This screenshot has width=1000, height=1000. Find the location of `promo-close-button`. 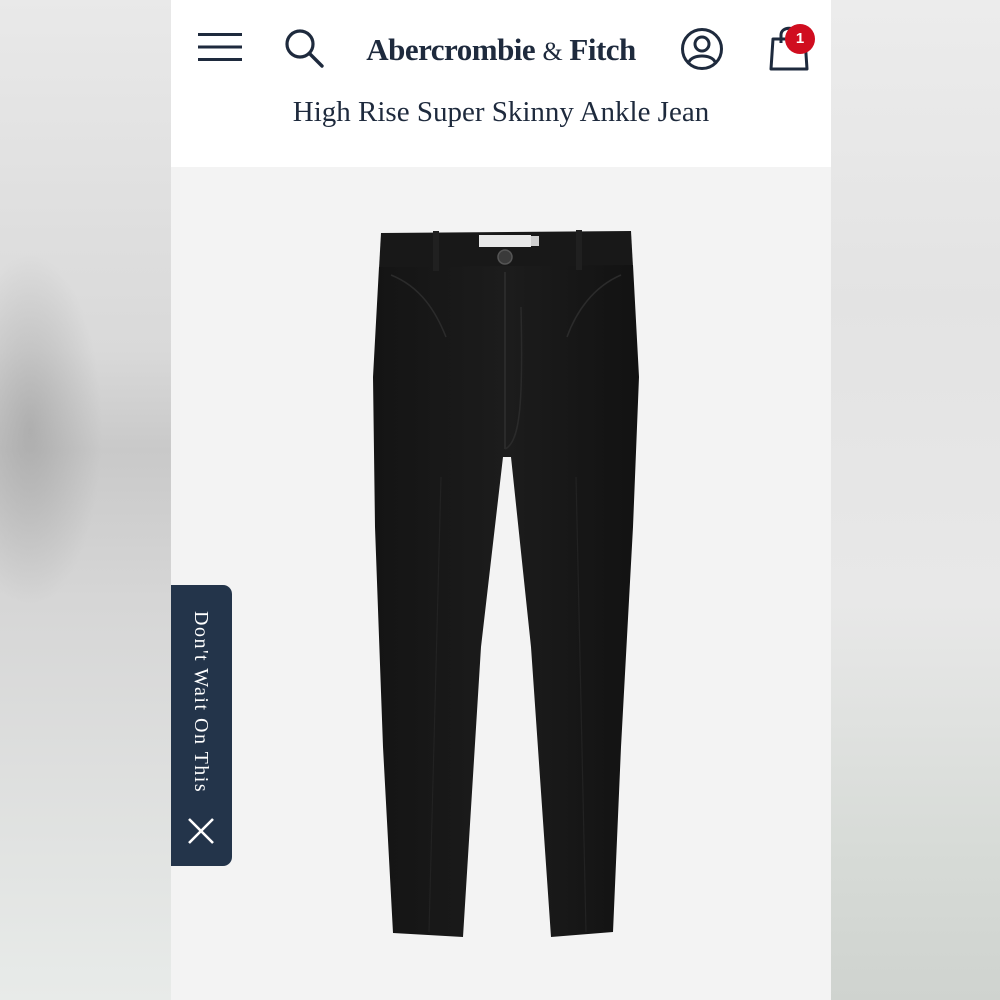

promo-close-button is located at coordinates (201, 831).